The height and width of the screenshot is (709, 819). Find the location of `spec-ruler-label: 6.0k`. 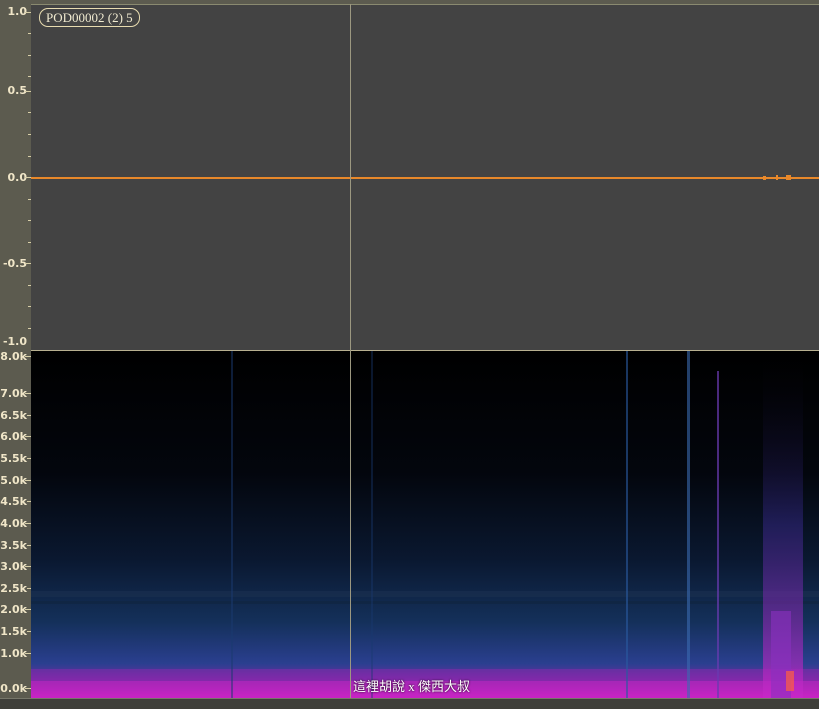

spec-ruler-label: 6.0k is located at coordinates (13, 436).